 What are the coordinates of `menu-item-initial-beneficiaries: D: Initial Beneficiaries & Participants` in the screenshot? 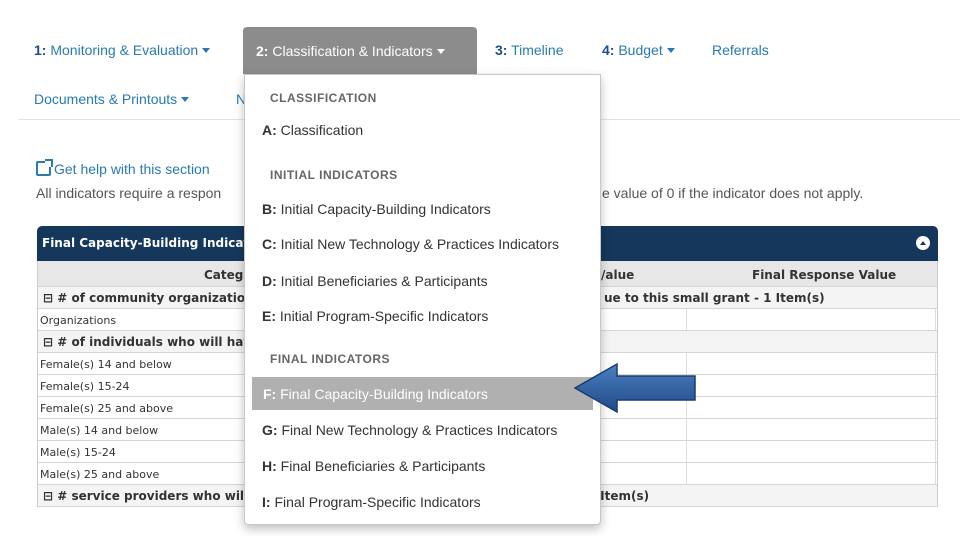 It's located at (375, 281).